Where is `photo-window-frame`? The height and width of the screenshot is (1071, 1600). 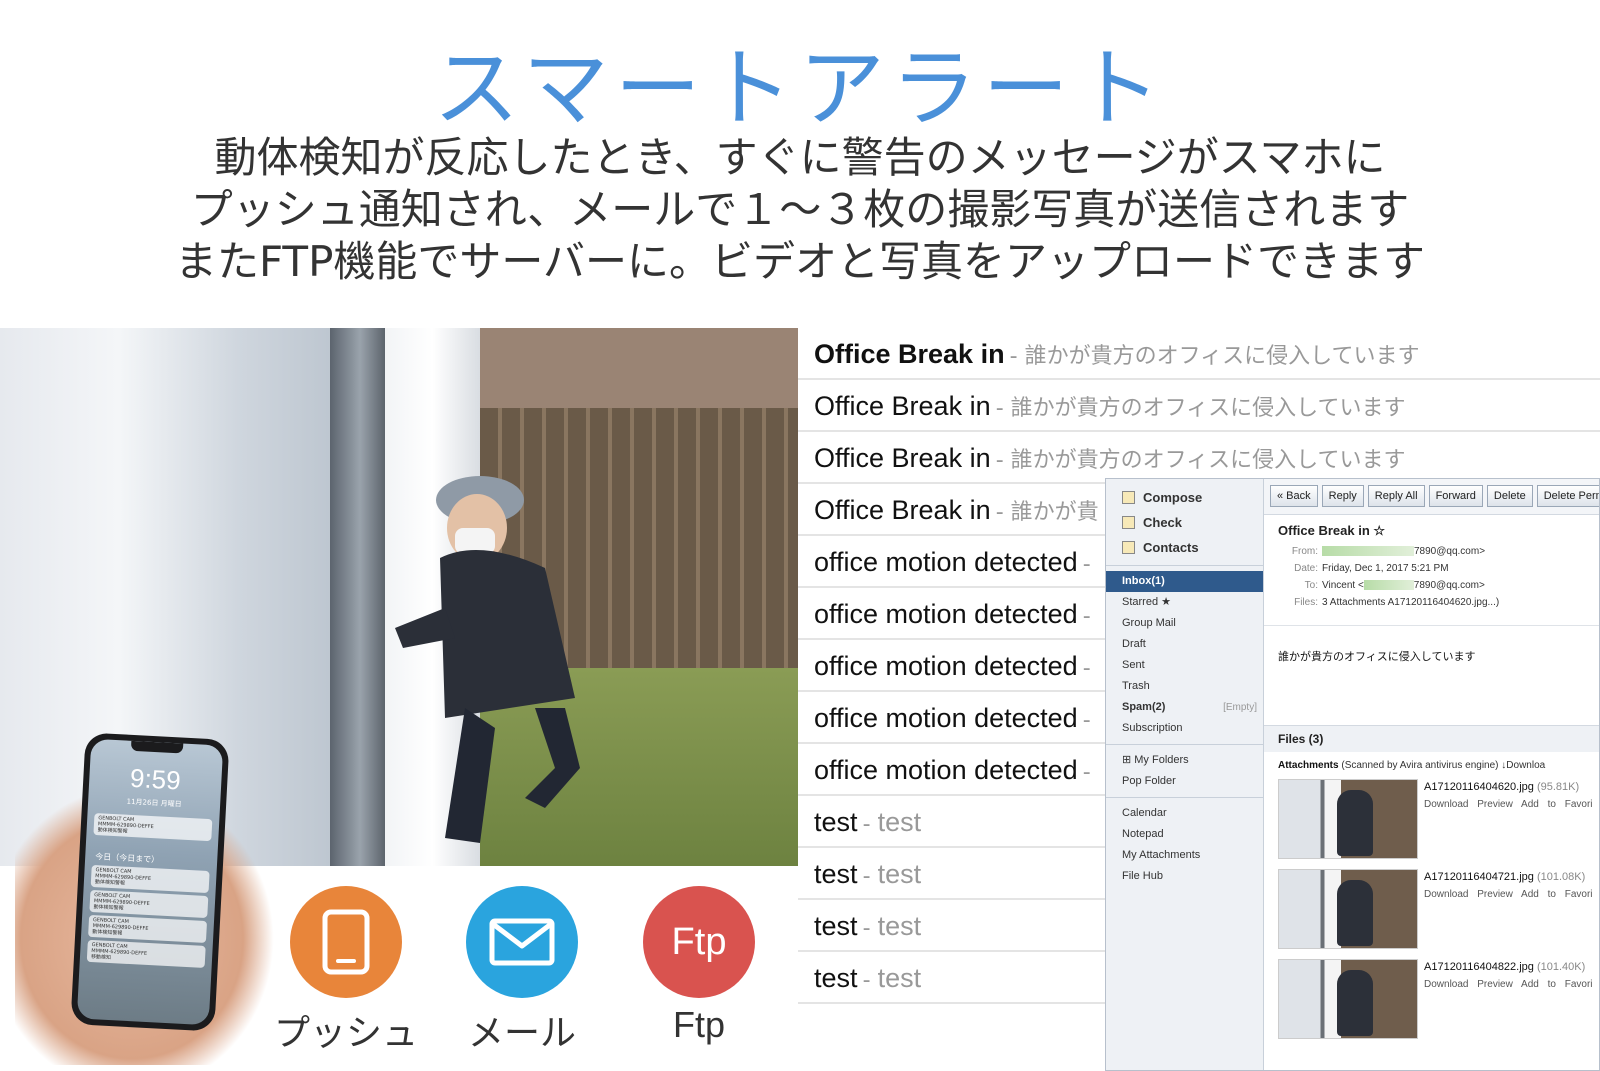
photo-window-frame is located at coordinates (360, 597).